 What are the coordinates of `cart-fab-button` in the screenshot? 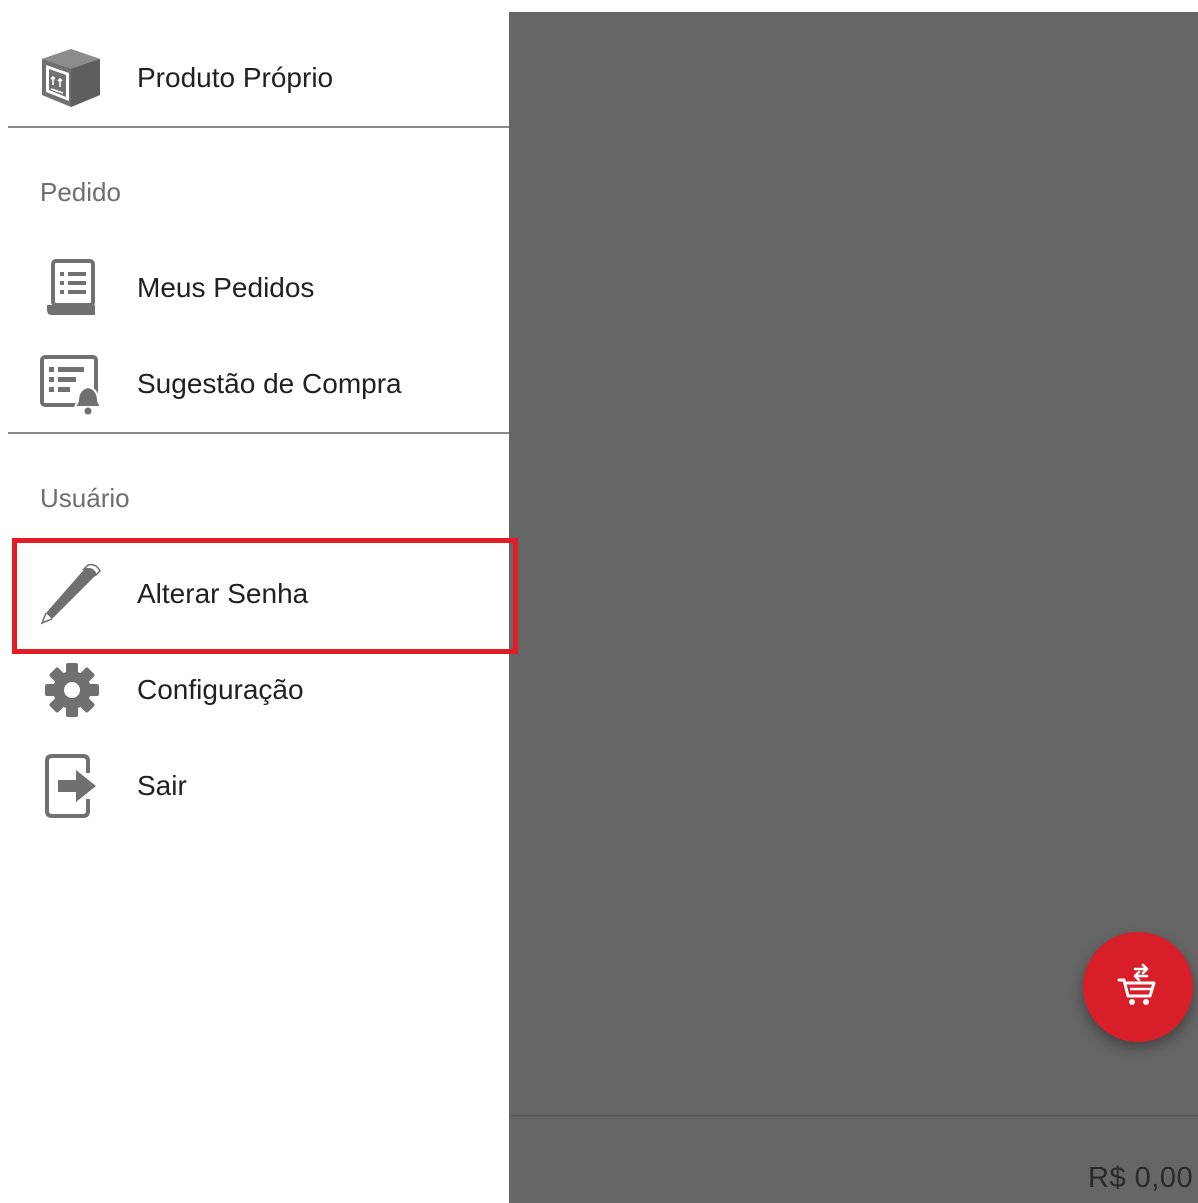 It's located at (1138, 987).